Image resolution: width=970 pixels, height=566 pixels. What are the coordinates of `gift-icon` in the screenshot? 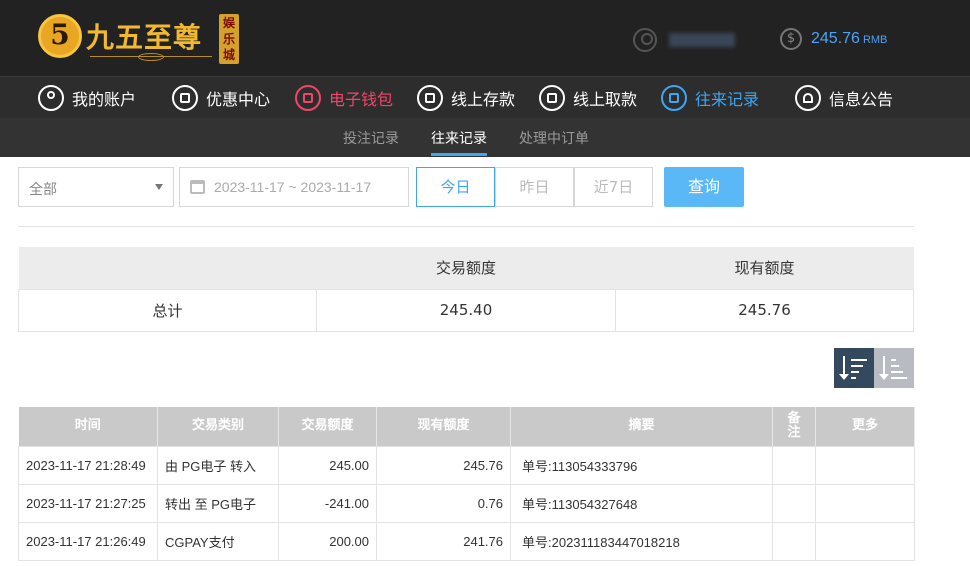 It's located at (185, 98).